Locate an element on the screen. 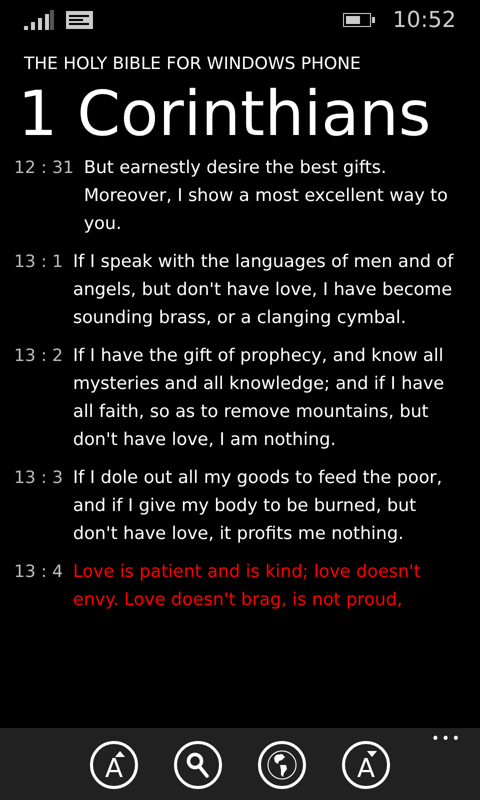 Image resolution: width=480 pixels, height=800 pixels. verse-text: If I have the gift of prophecy, and know all mysteries and all knowledge; and if I have all faith, so as to remove mountains, but don't have love, I am nothing. is located at coordinates (268, 398).